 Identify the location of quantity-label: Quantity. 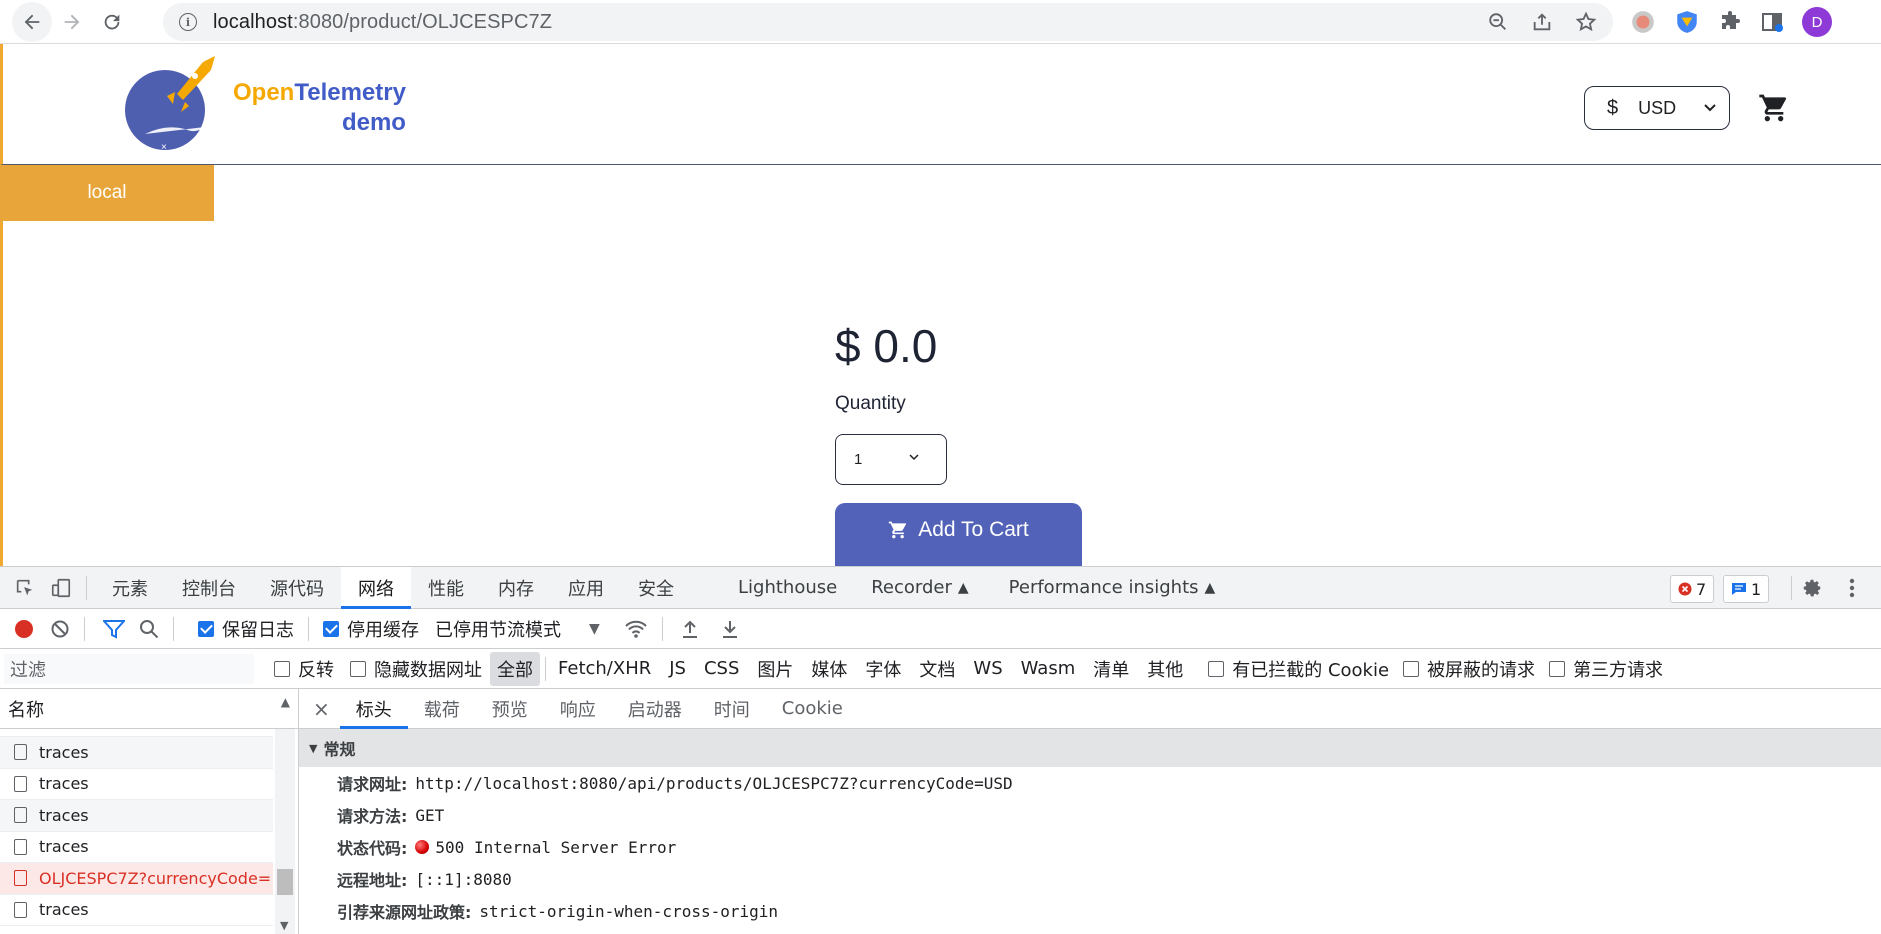
(870, 403).